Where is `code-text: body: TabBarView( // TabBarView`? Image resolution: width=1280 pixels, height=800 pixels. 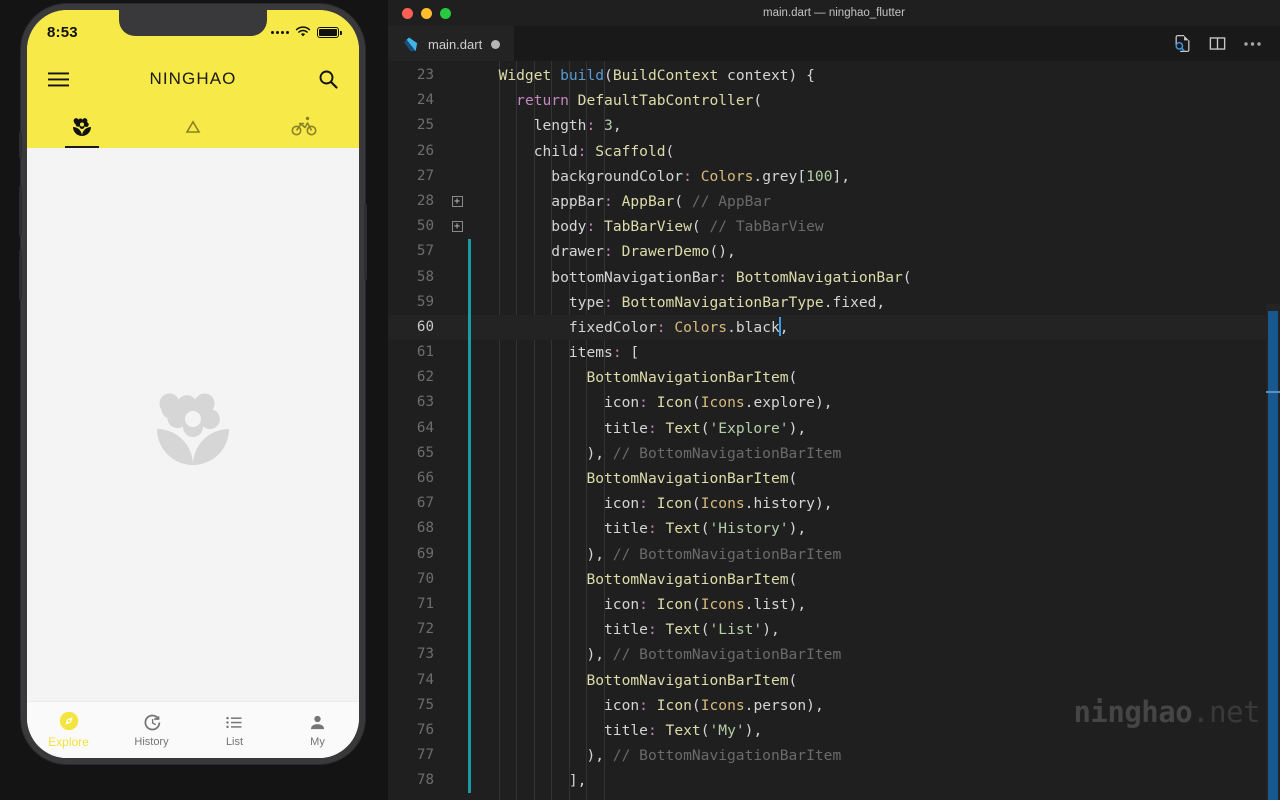
code-text: body: TabBarView( // TabBarView is located at coordinates (687, 227).